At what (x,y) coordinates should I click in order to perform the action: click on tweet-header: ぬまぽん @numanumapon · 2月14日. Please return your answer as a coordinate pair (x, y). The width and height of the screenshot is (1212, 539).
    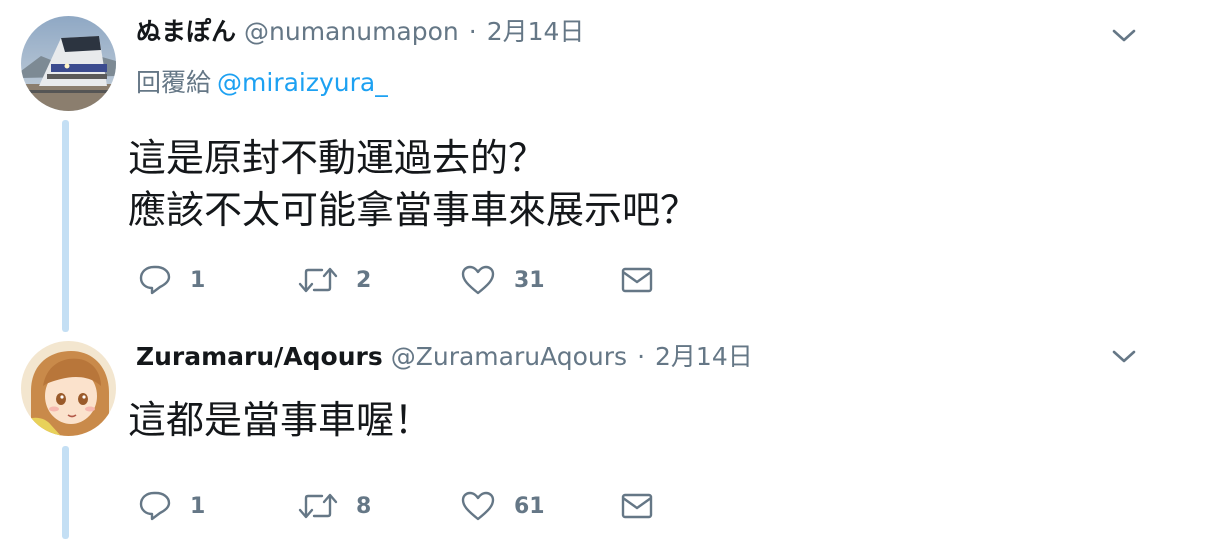
    Looking at the image, I should click on (360, 30).